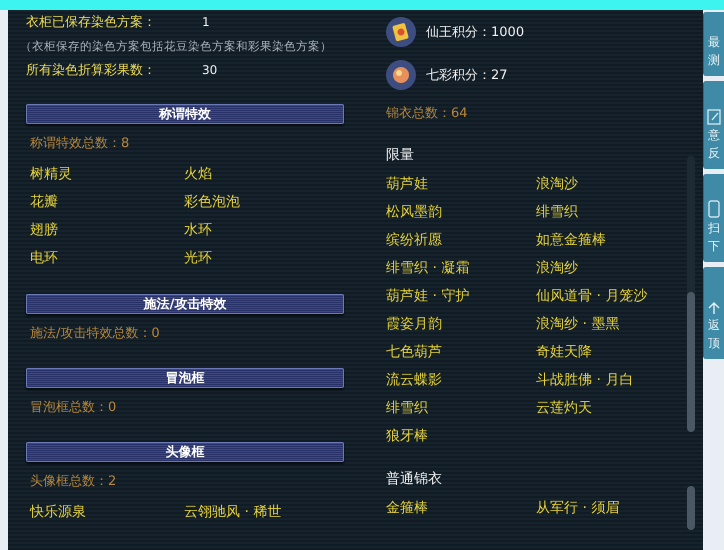 The width and height of the screenshot is (724, 550). Describe the element at coordinates (400, 155) in the screenshot. I see `group-title: 限量` at that location.